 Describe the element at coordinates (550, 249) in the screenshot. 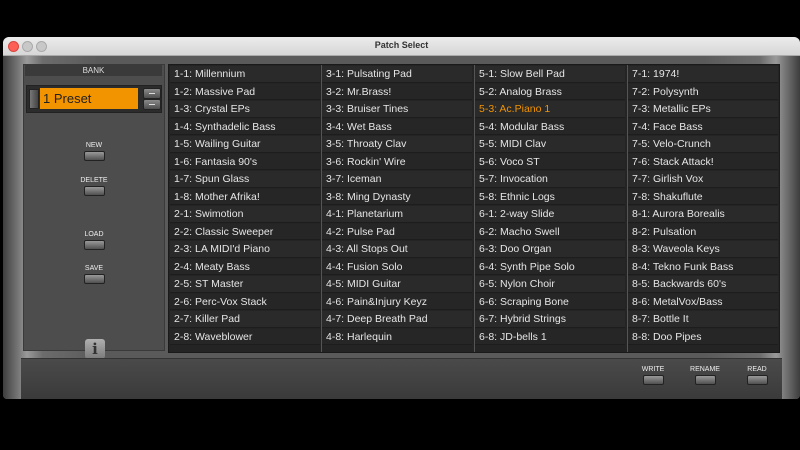

I see `patch-item: 6-3: Doo Organ` at that location.